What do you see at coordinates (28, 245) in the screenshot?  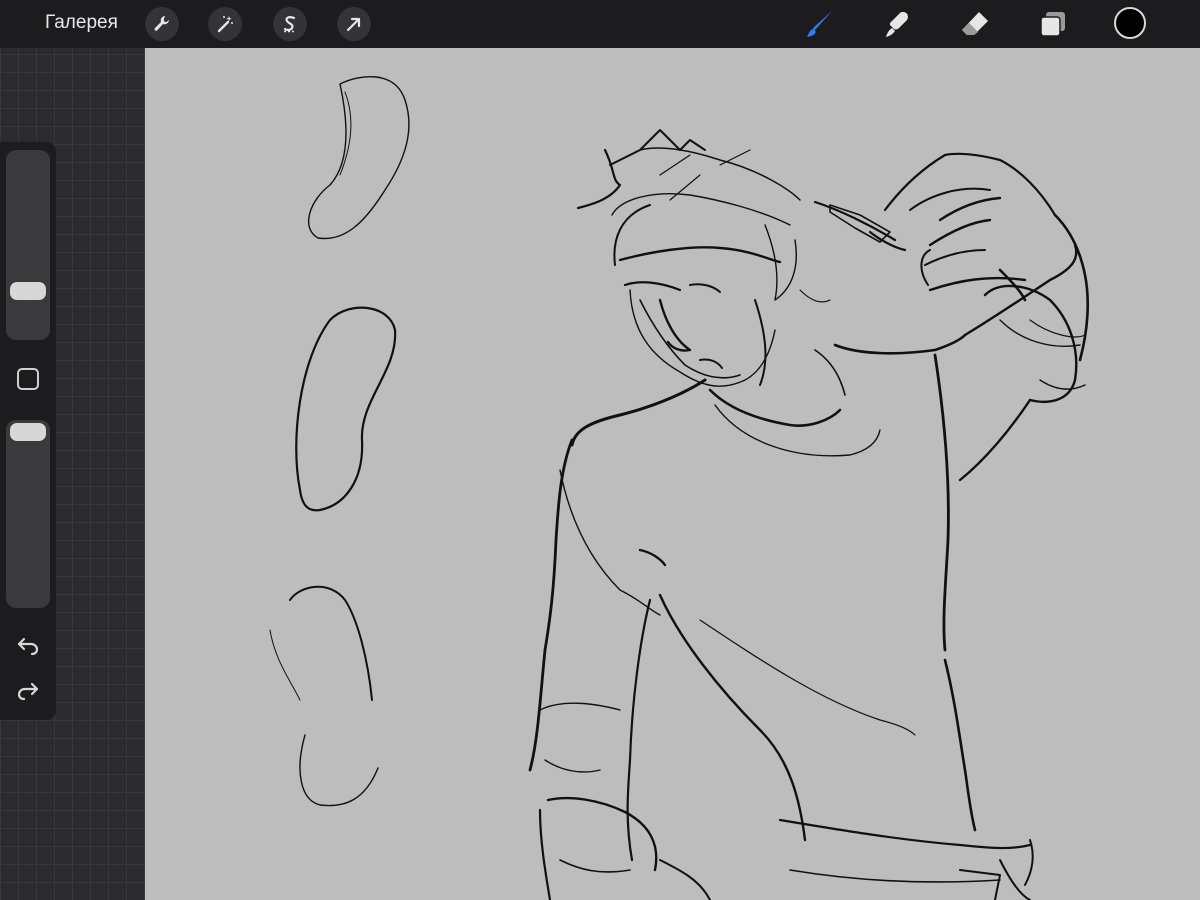 I see `brush-size-slider` at bounding box center [28, 245].